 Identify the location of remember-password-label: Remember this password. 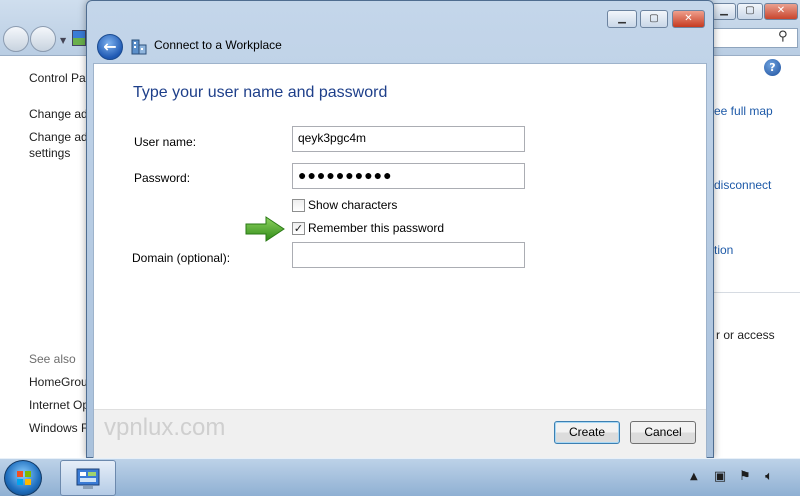
(376, 228).